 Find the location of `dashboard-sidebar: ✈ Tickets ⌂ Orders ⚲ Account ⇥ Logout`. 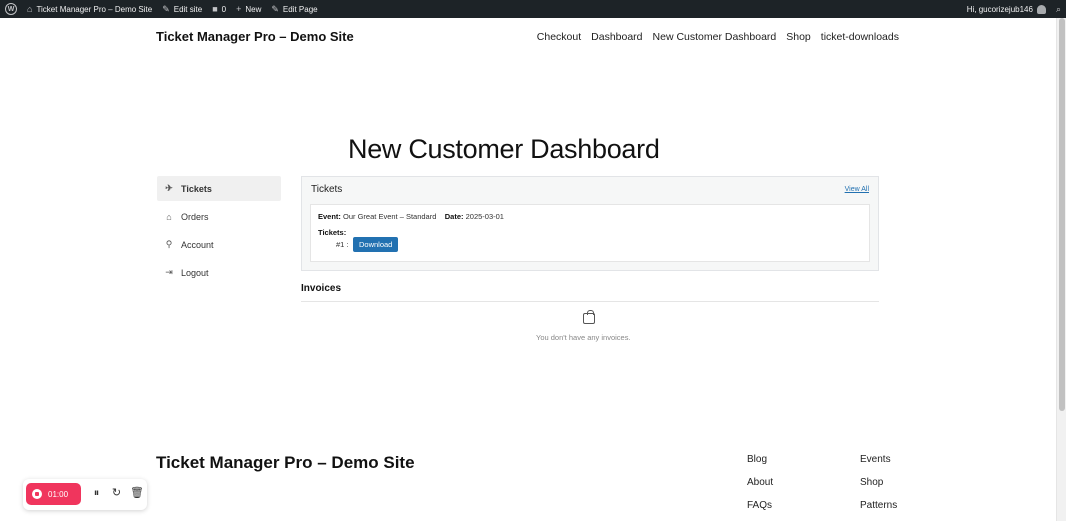

dashboard-sidebar: ✈ Tickets ⌂ Orders ⚲ Account ⇥ Logout is located at coordinates (219, 232).